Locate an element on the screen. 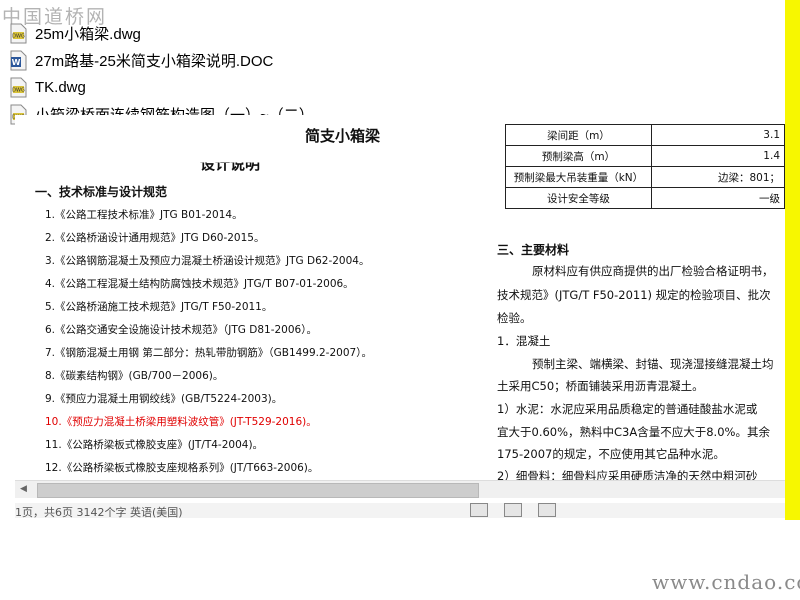 This screenshot has height=600, width=800. paragraph-line: 检验。 is located at coordinates (514, 318).